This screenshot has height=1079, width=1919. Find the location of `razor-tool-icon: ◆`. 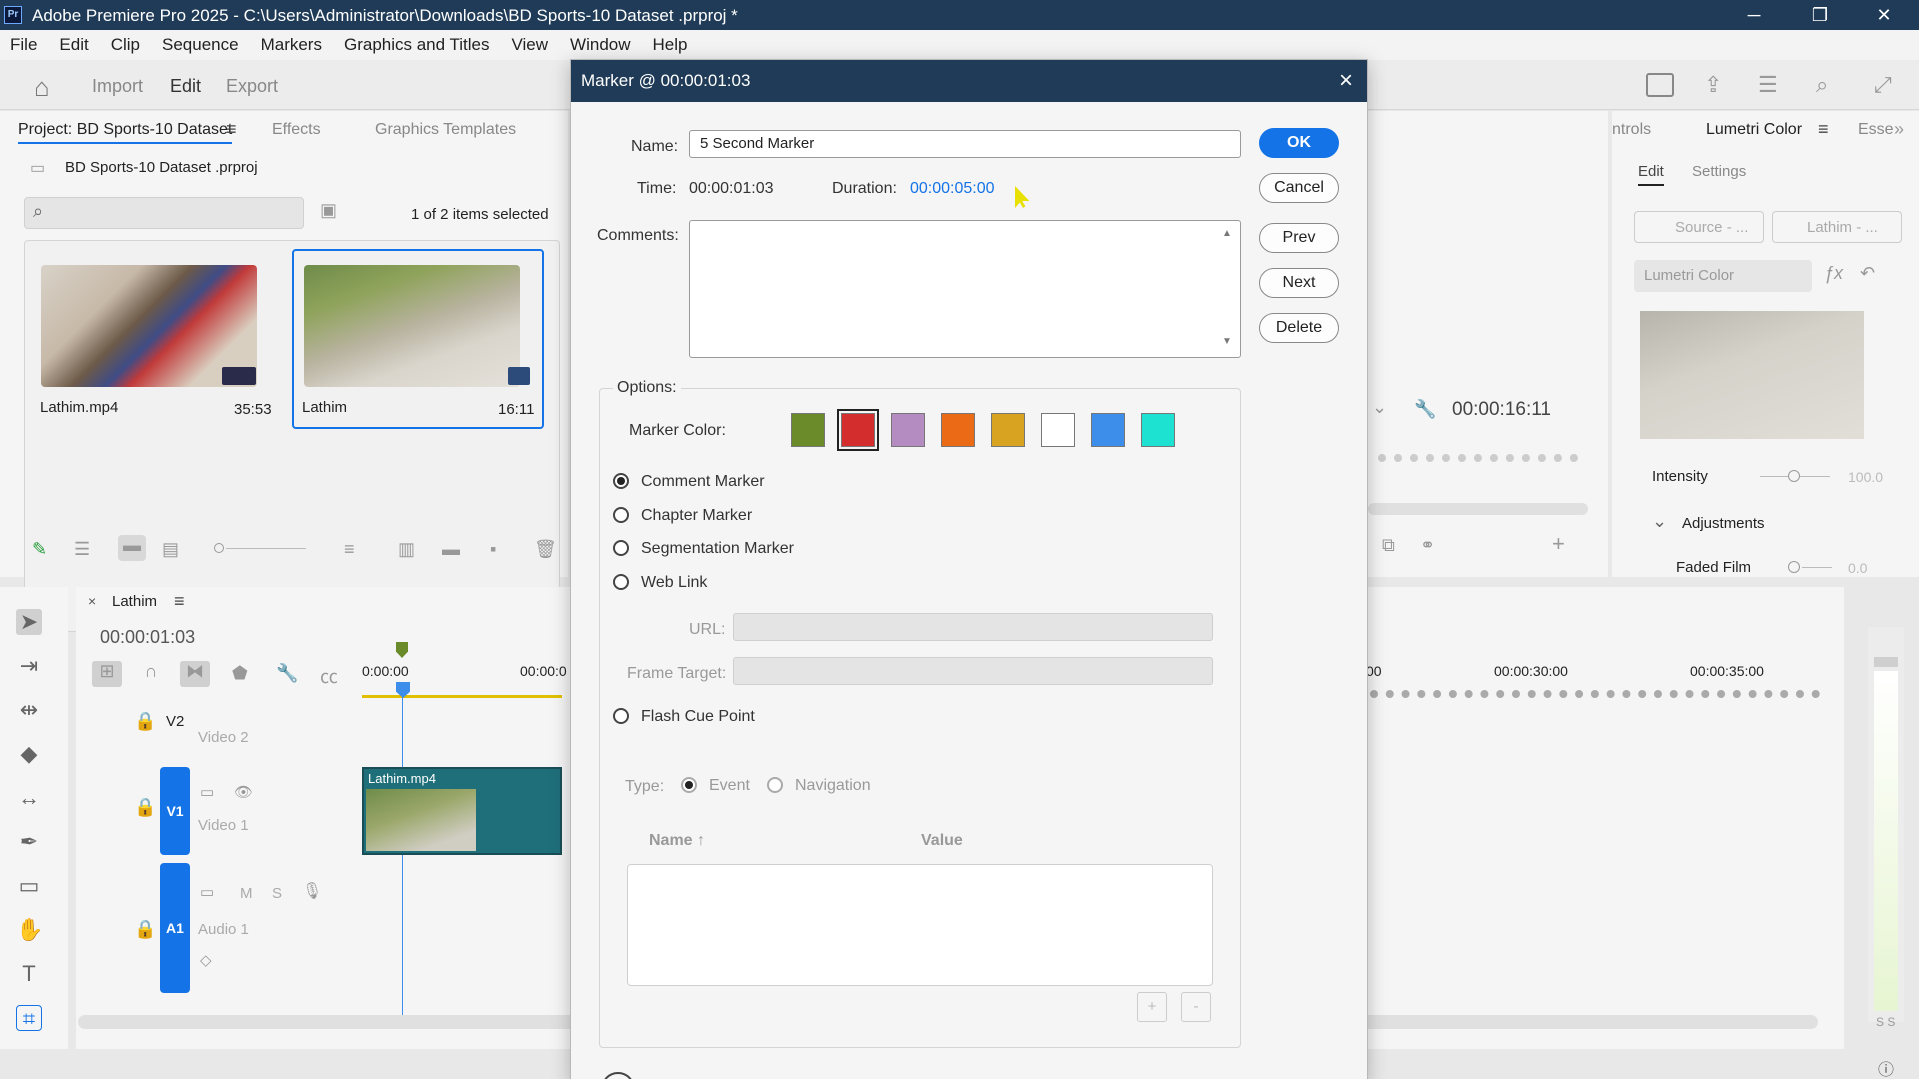

razor-tool-icon: ◆ is located at coordinates (29, 754).